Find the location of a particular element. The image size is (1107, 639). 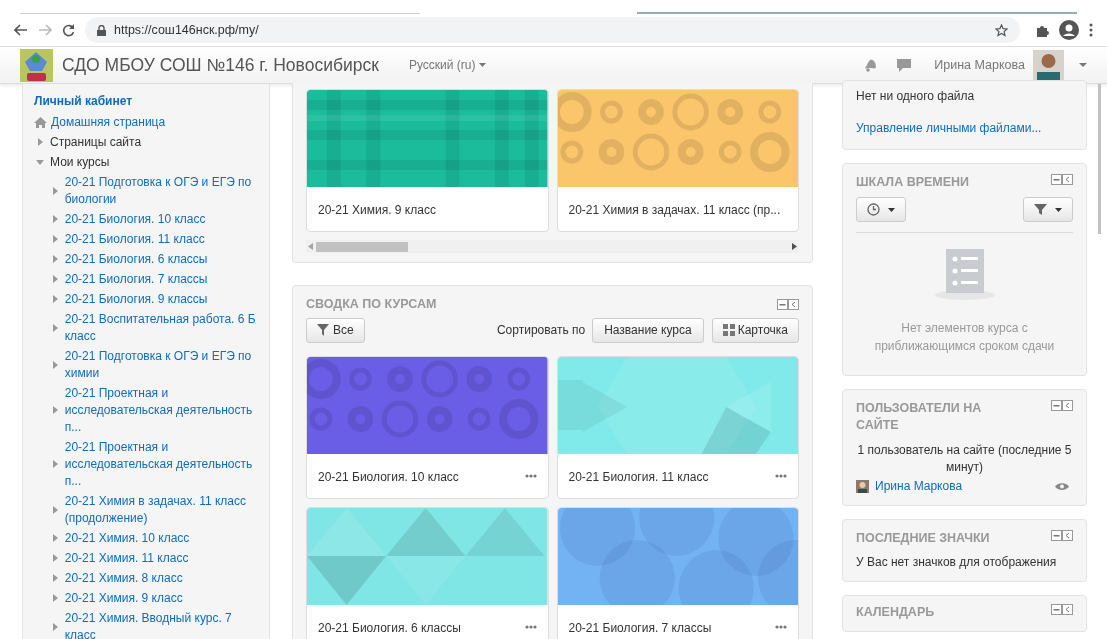

course-card: 20-21 Химия. 9 класс is located at coordinates (427, 160).